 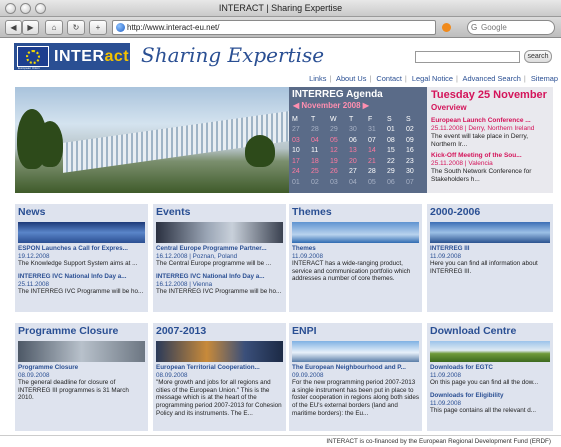 I want to click on weekday-header: M, so click(x=295, y=119).